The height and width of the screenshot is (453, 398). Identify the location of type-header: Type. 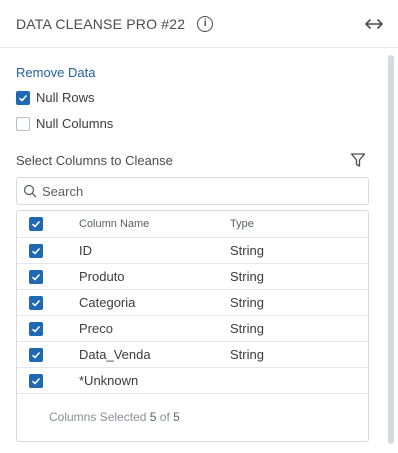
(242, 224).